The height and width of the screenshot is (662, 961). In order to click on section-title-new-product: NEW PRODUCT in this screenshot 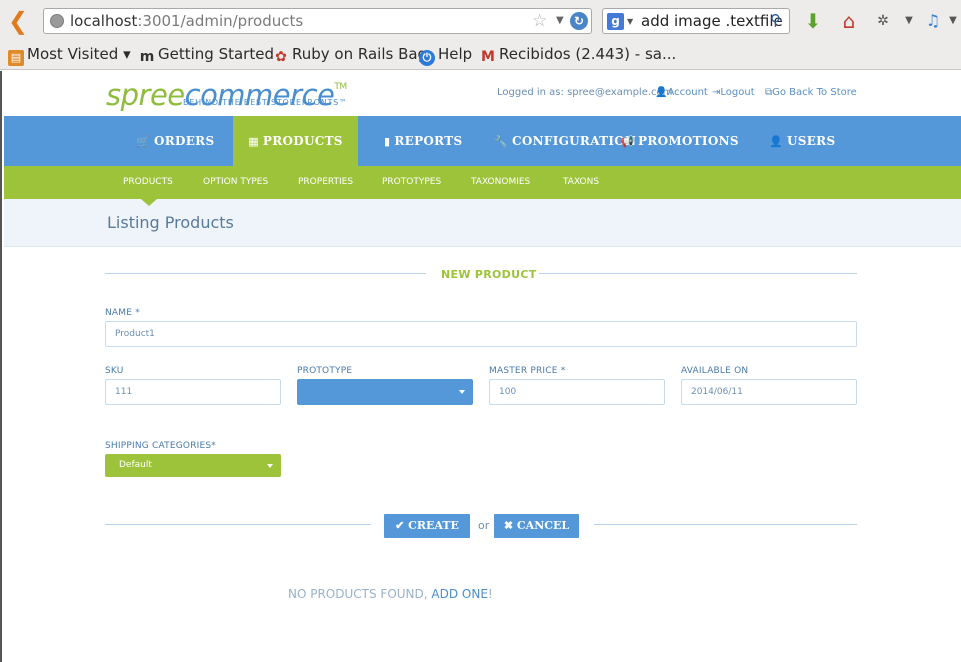, I will do `click(489, 274)`.